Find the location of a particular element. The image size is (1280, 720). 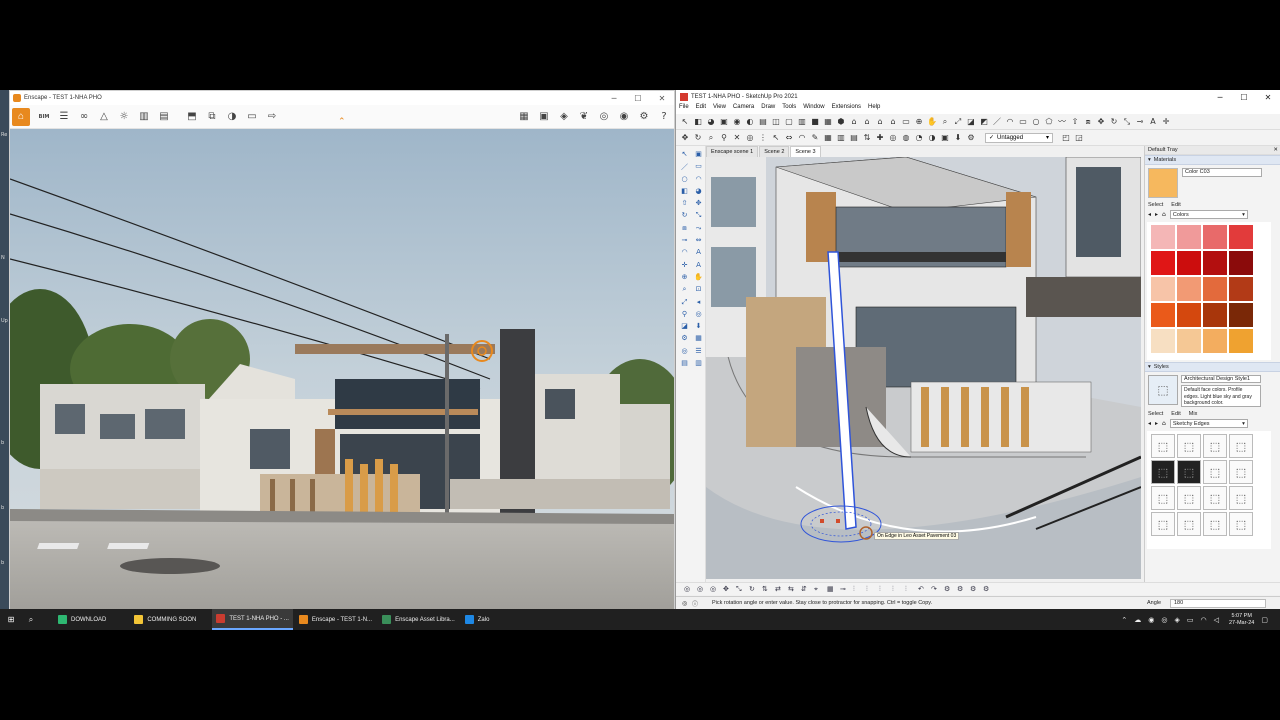

pan-icon: ✋ is located at coordinates (698, 279).